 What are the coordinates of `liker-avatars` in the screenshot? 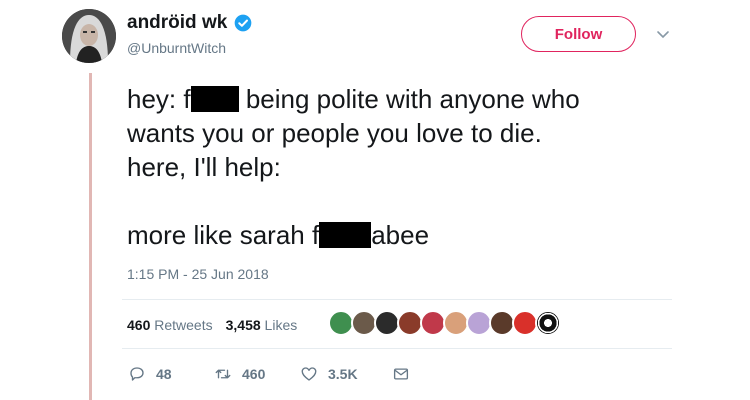 It's located at (444, 323).